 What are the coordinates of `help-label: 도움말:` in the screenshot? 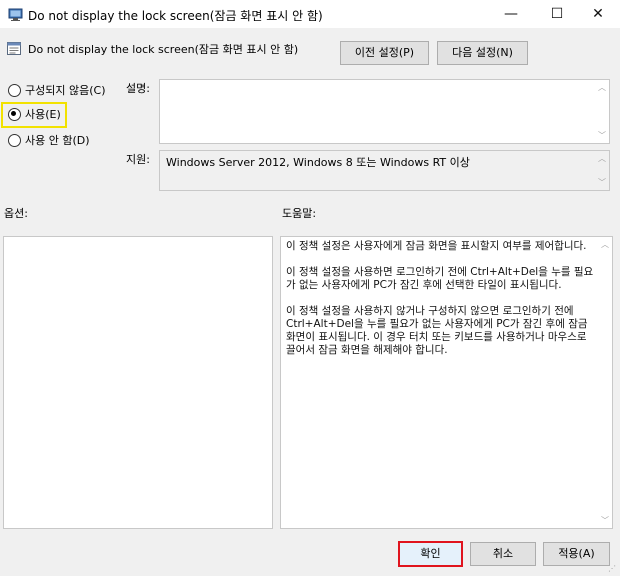 It's located at (299, 213).